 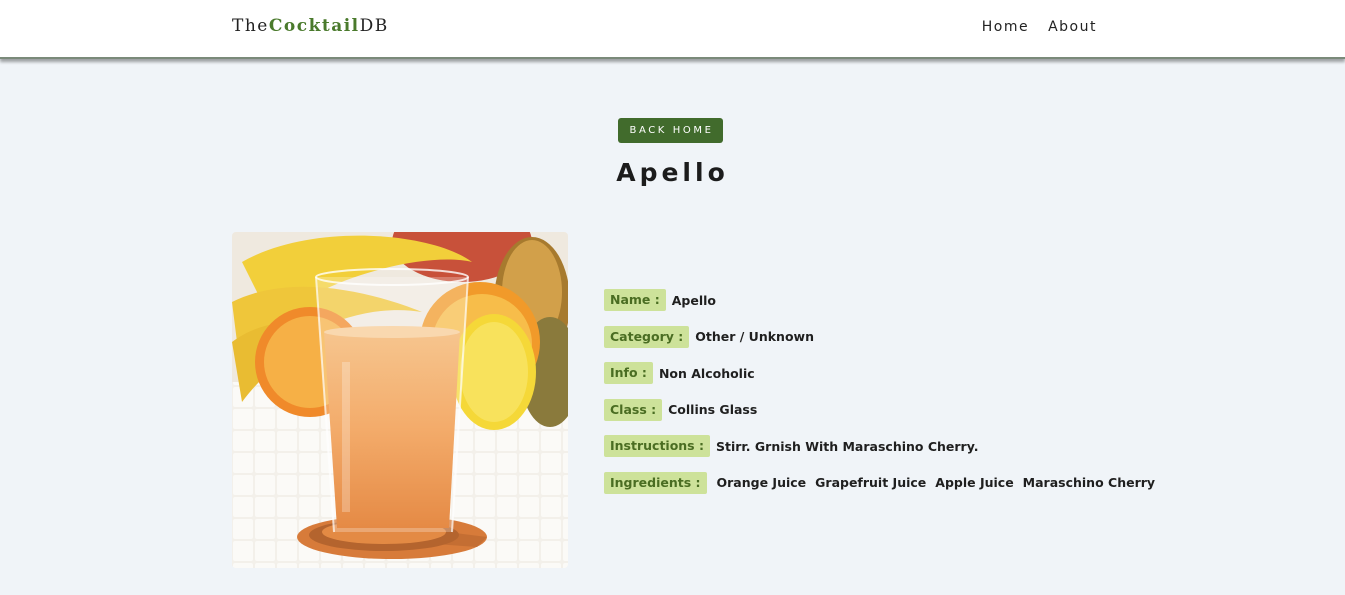 I want to click on ingredient-item: Orange Juice, so click(x=761, y=483).